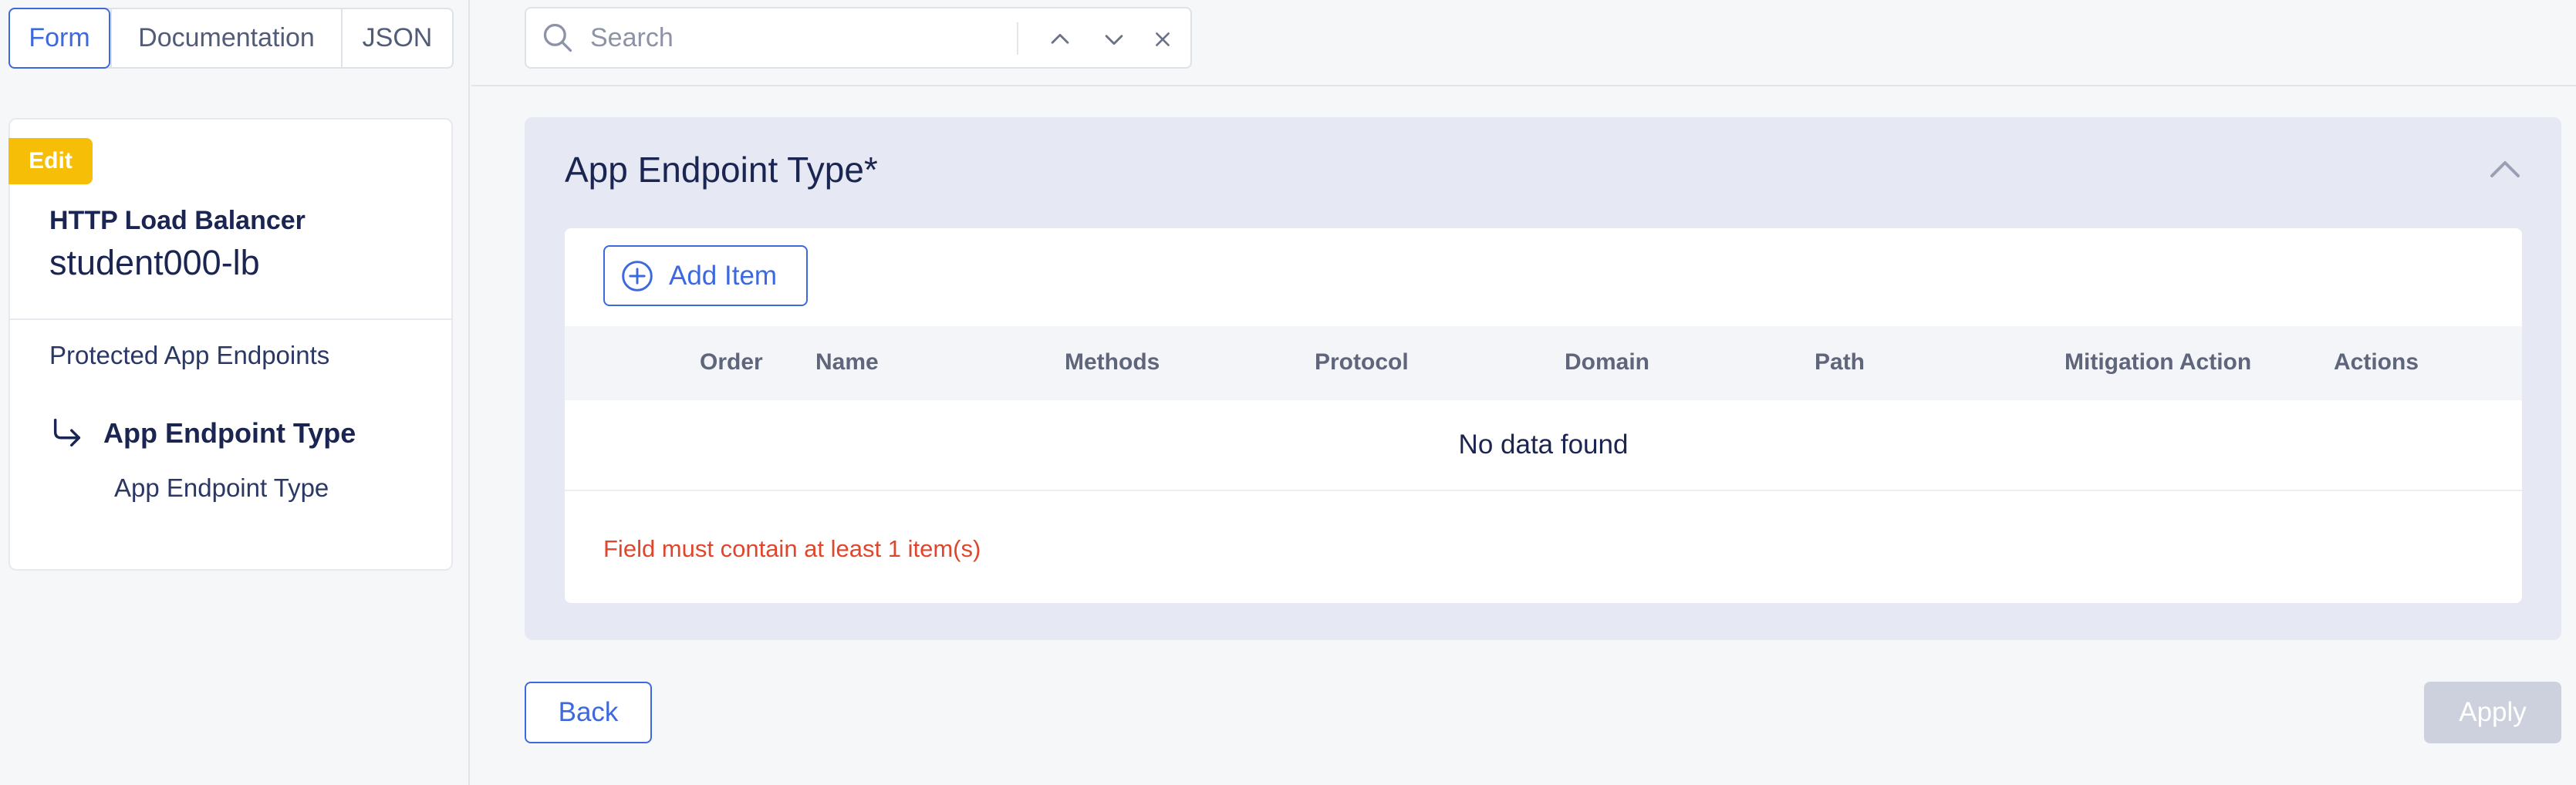 The width and height of the screenshot is (2576, 785). I want to click on plus-circle-icon, so click(637, 275).